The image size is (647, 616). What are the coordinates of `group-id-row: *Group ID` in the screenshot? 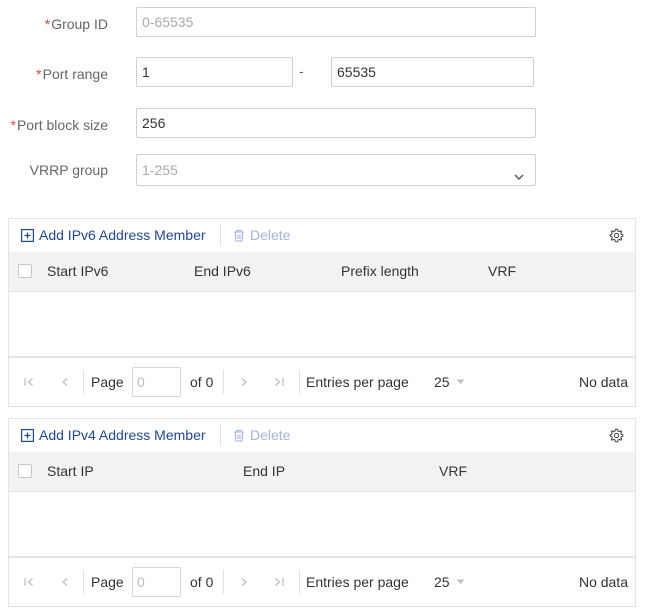 It's located at (323, 24).